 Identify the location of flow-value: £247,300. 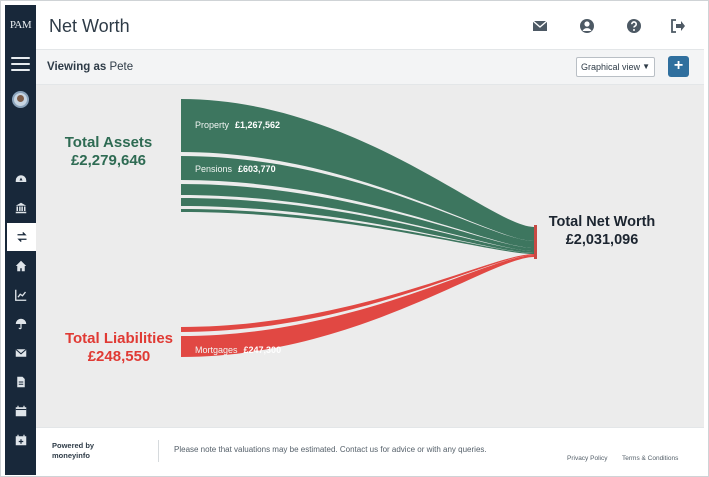
(262, 350).